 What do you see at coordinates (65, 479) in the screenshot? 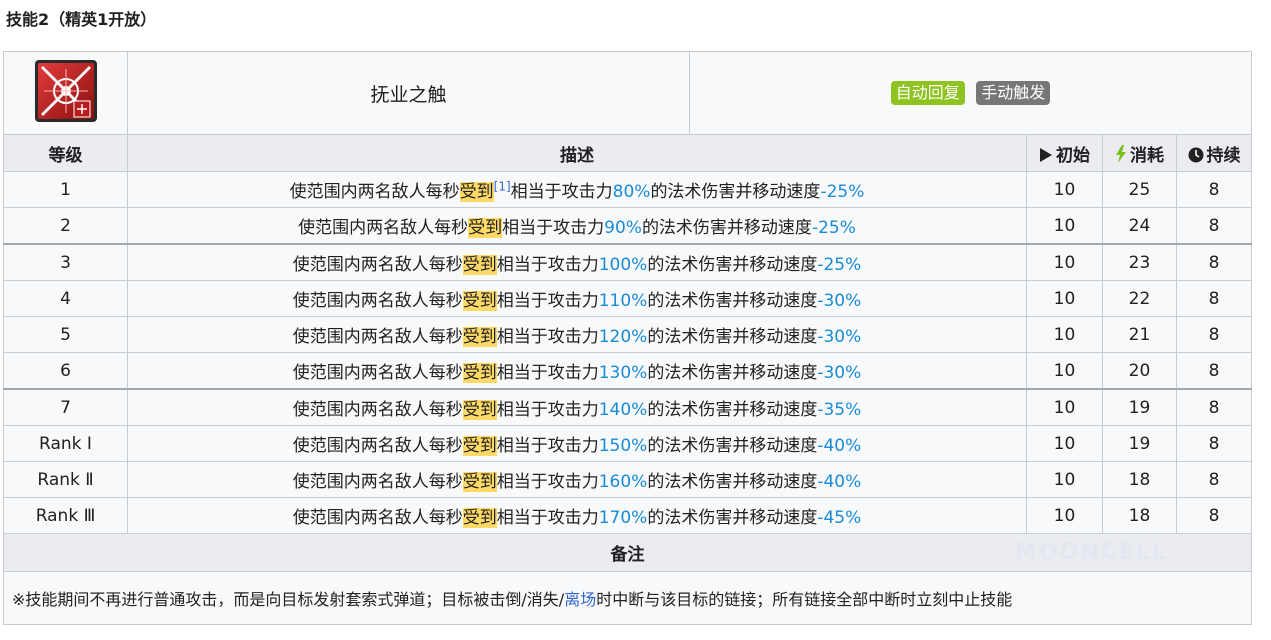
I see `level-cell: Rank Ⅱ` at bounding box center [65, 479].